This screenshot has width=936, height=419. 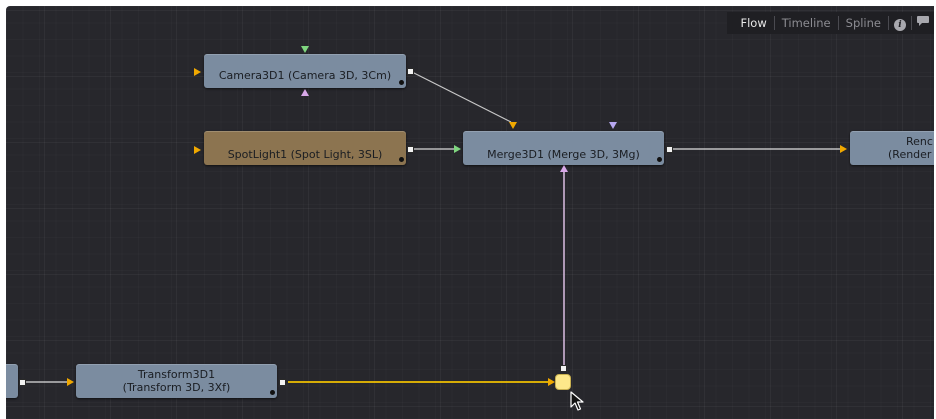 I want to click on mouse-cursor-icon, so click(x=577, y=401).